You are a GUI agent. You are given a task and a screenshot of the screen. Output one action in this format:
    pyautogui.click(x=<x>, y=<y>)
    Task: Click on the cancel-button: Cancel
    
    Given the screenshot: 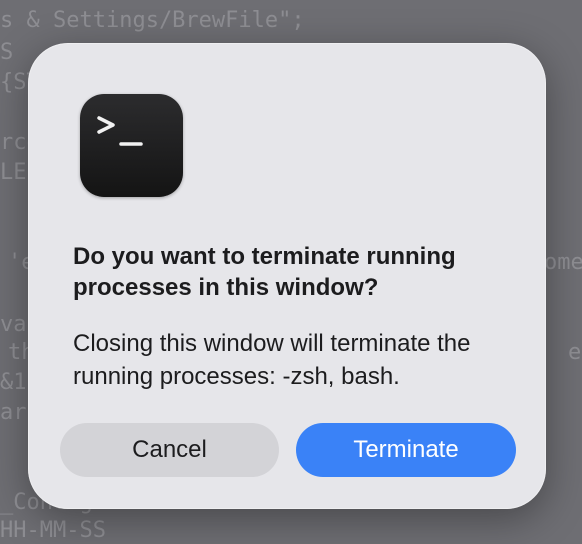 What is the action you would take?
    pyautogui.click(x=169, y=450)
    